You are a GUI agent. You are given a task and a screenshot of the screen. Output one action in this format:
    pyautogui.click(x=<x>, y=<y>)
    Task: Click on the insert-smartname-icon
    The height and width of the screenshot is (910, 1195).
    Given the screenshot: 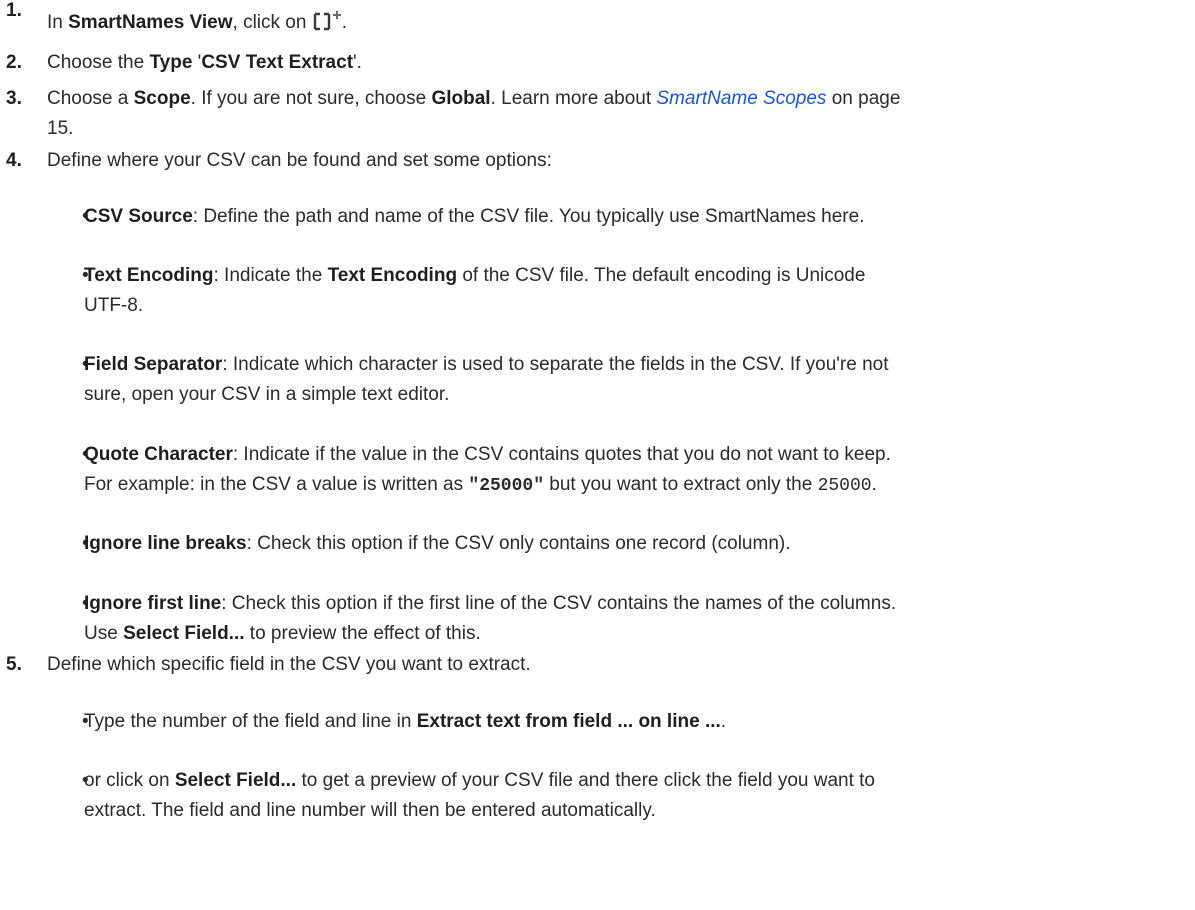 What is the action you would take?
    pyautogui.click(x=327, y=21)
    